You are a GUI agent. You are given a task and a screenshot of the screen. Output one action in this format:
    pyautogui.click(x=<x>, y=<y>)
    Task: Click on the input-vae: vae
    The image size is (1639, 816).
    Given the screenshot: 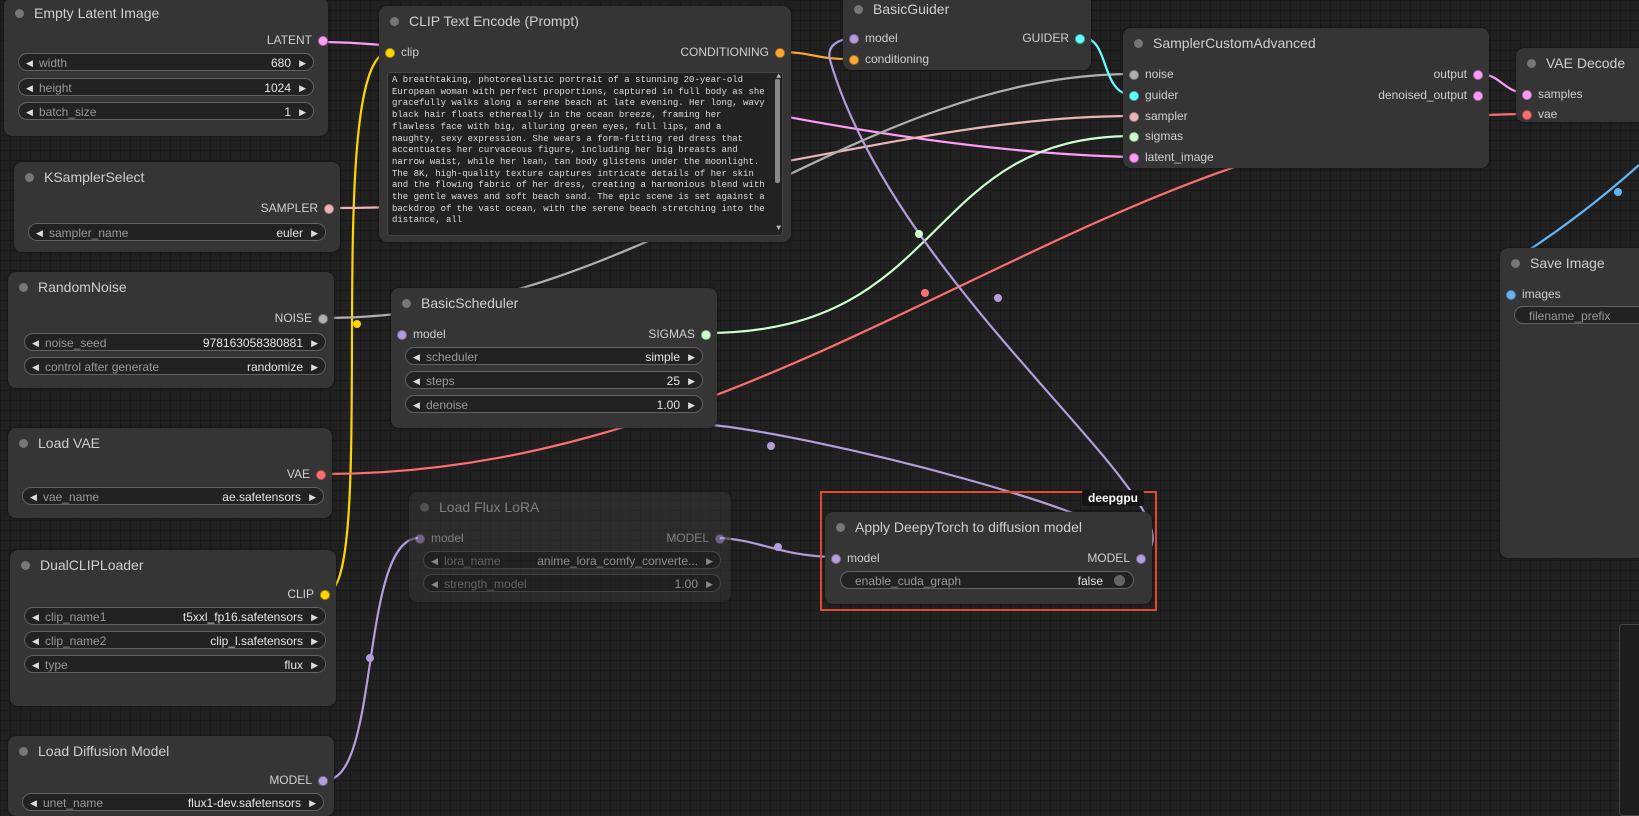 What is the action you would take?
    pyautogui.click(x=1539, y=114)
    